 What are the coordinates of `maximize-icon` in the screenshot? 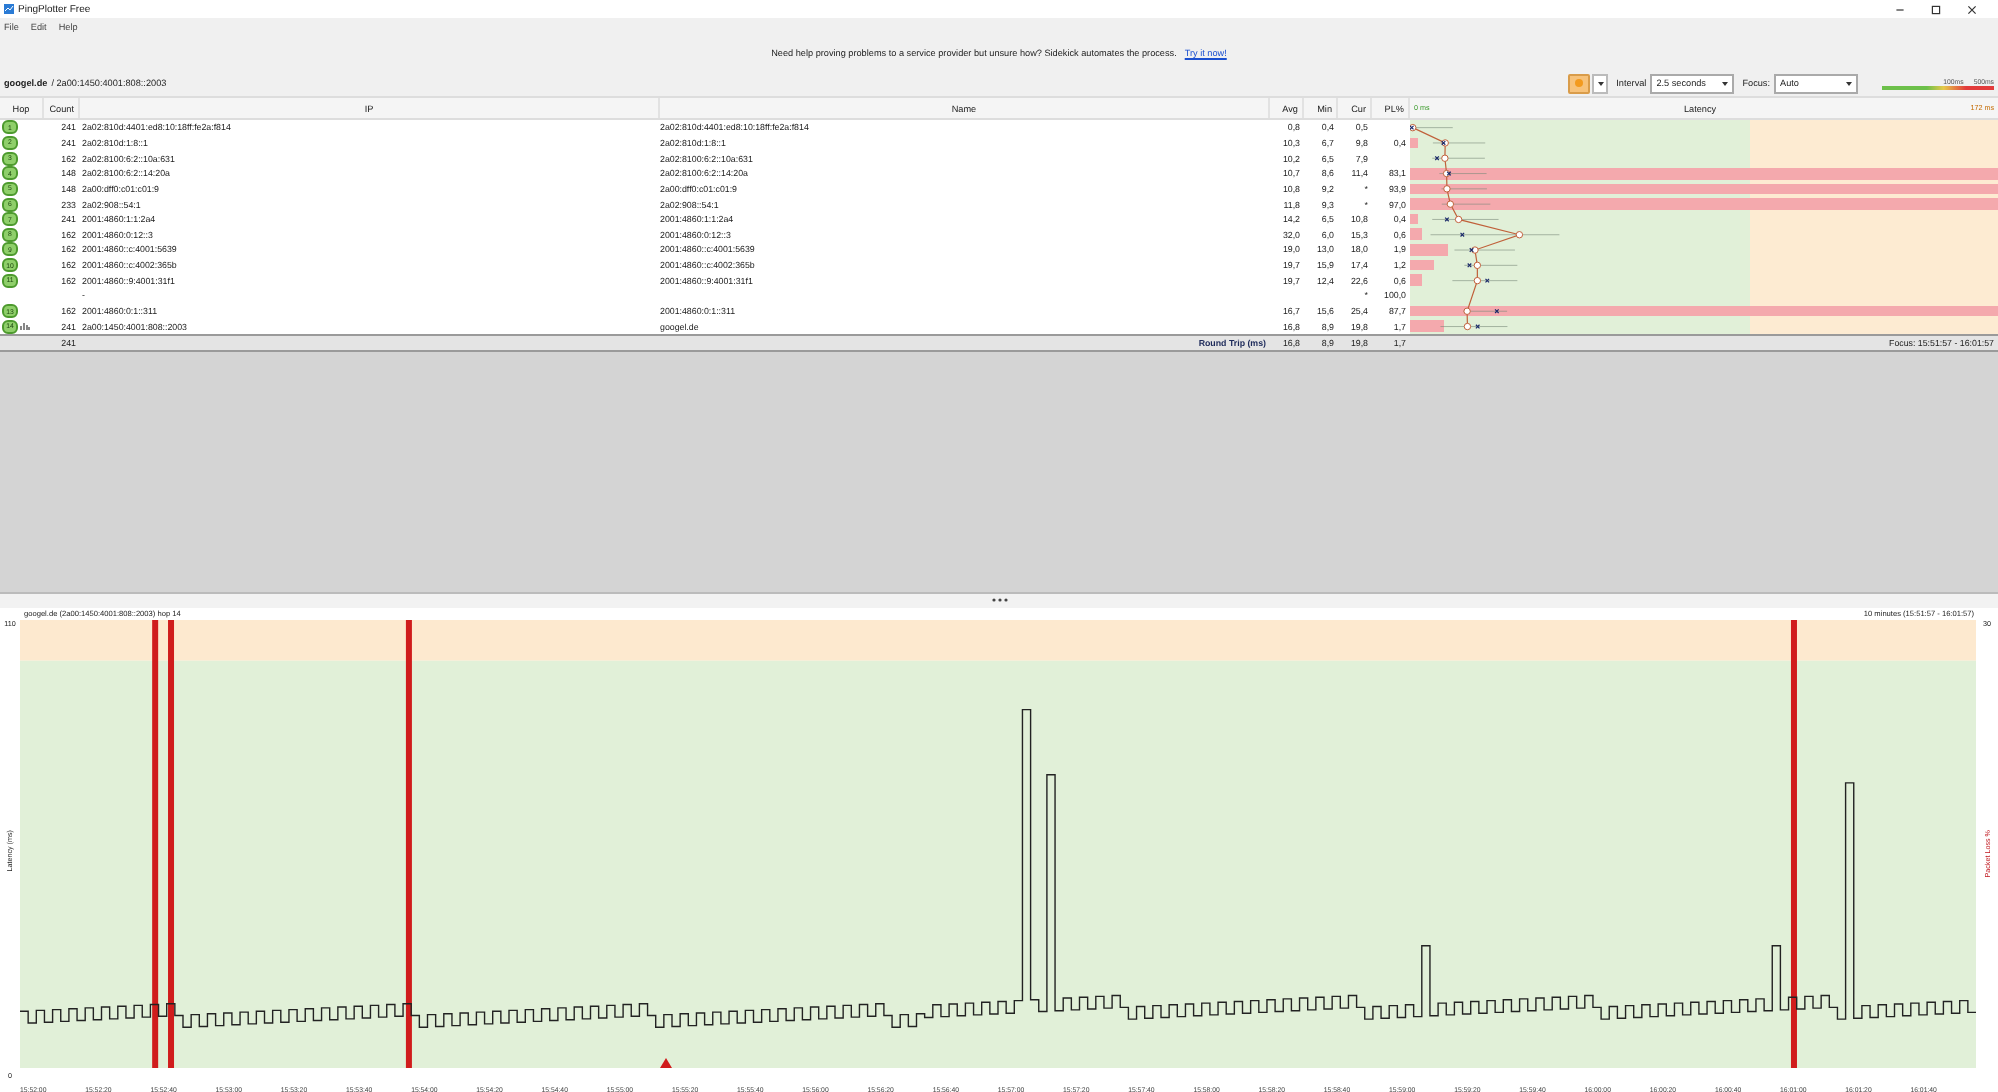 It's located at (1936, 9).